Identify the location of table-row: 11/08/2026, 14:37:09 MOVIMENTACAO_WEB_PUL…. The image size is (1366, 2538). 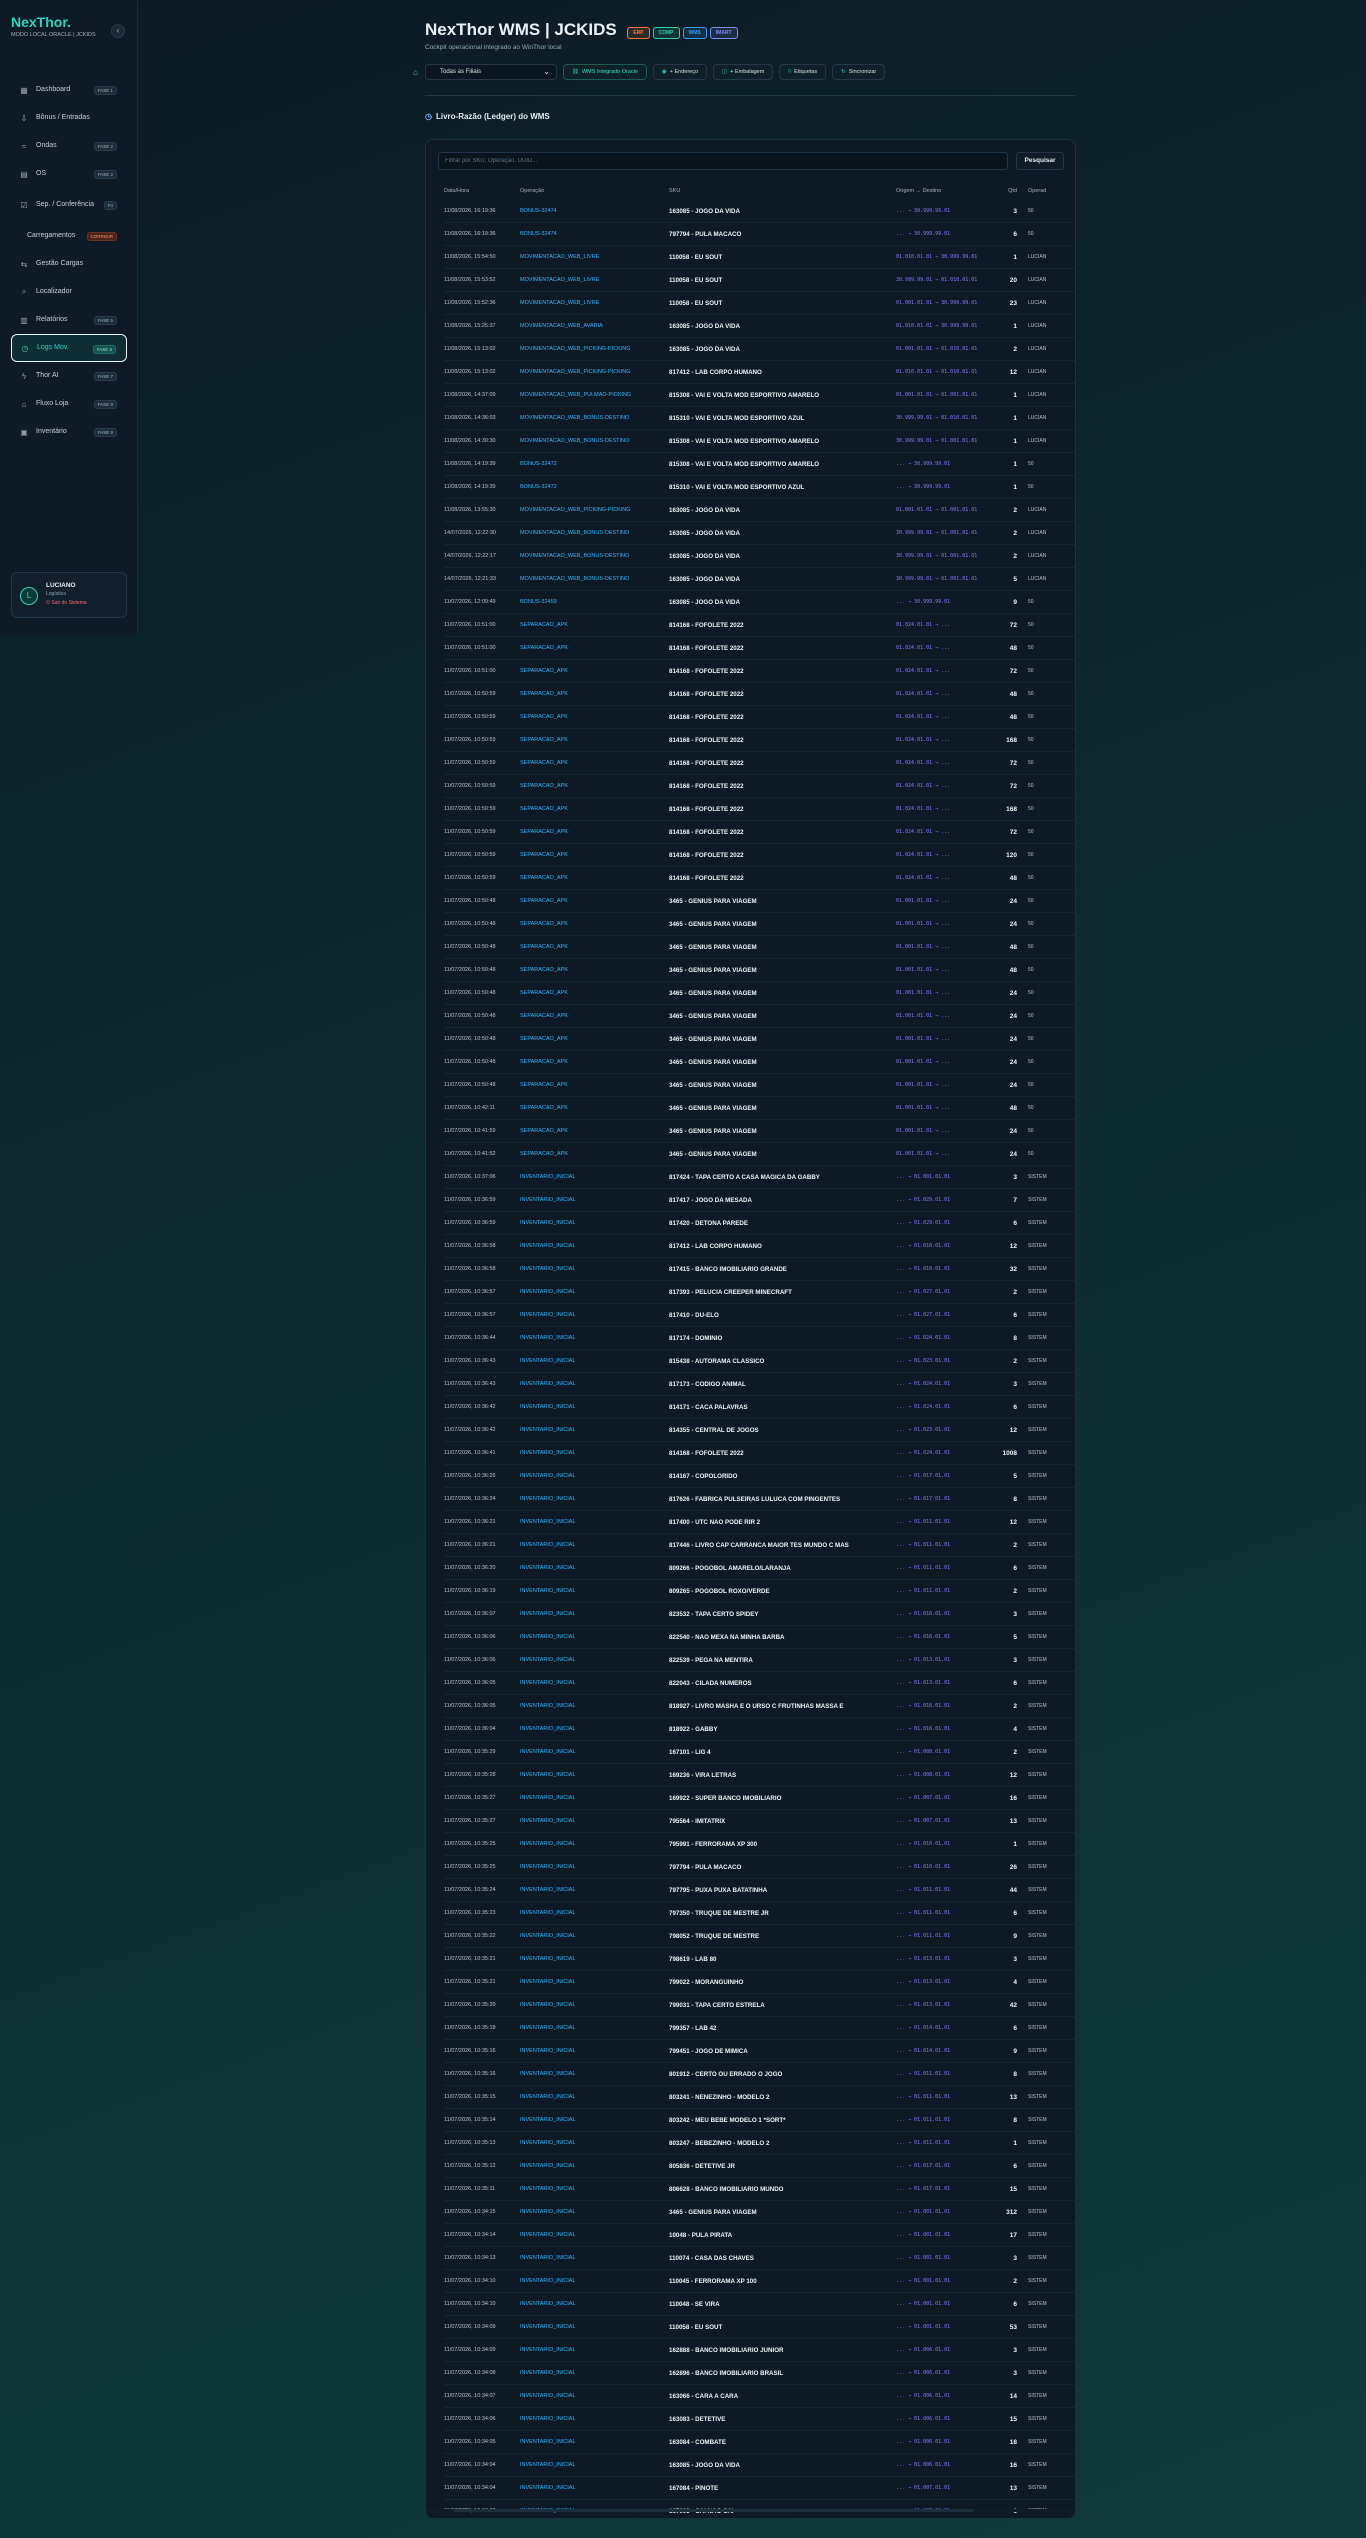
(759, 395).